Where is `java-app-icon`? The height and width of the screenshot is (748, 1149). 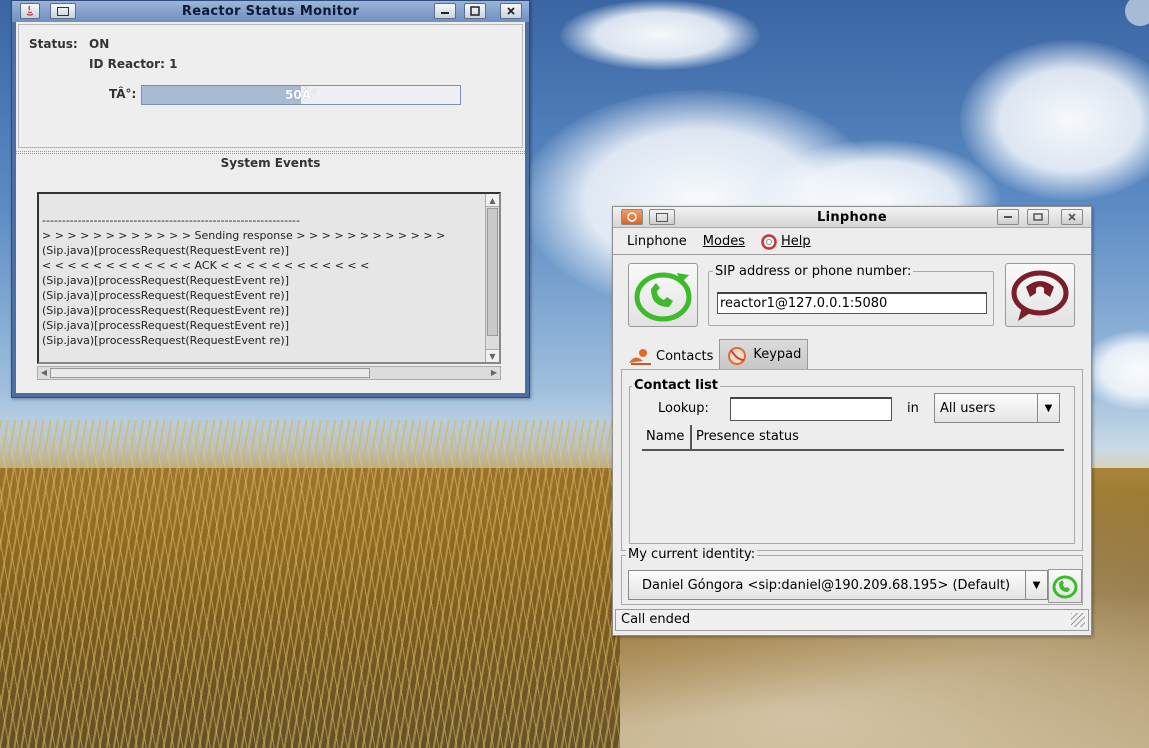
java-app-icon is located at coordinates (30, 11).